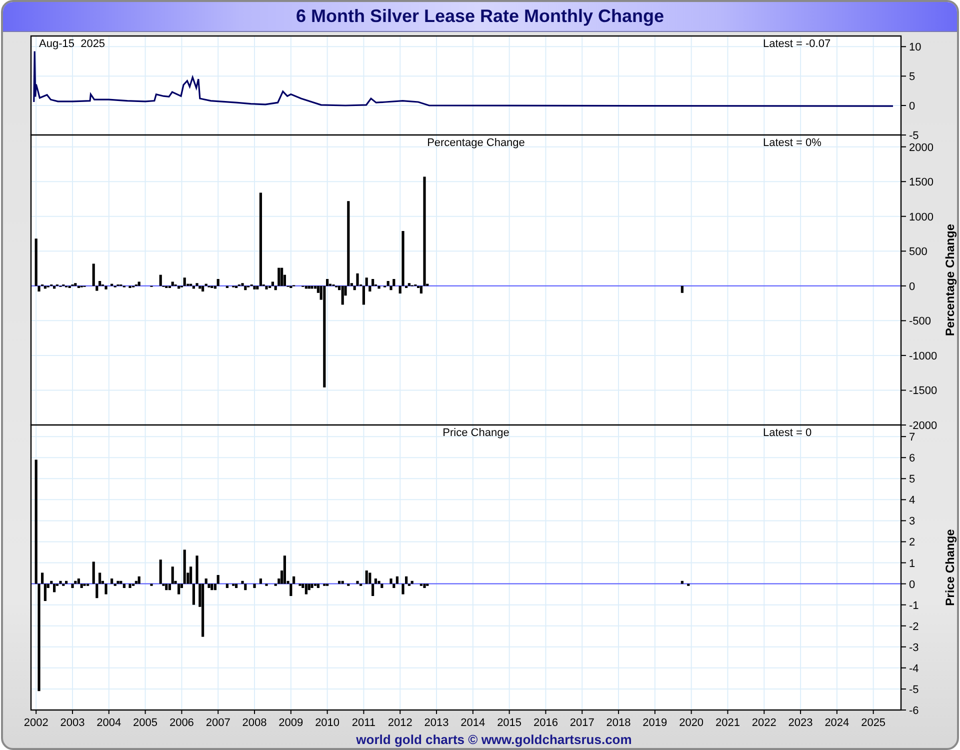 The height and width of the screenshot is (750, 960). Describe the element at coordinates (912, 542) in the screenshot. I see `tick-label: 2` at that location.